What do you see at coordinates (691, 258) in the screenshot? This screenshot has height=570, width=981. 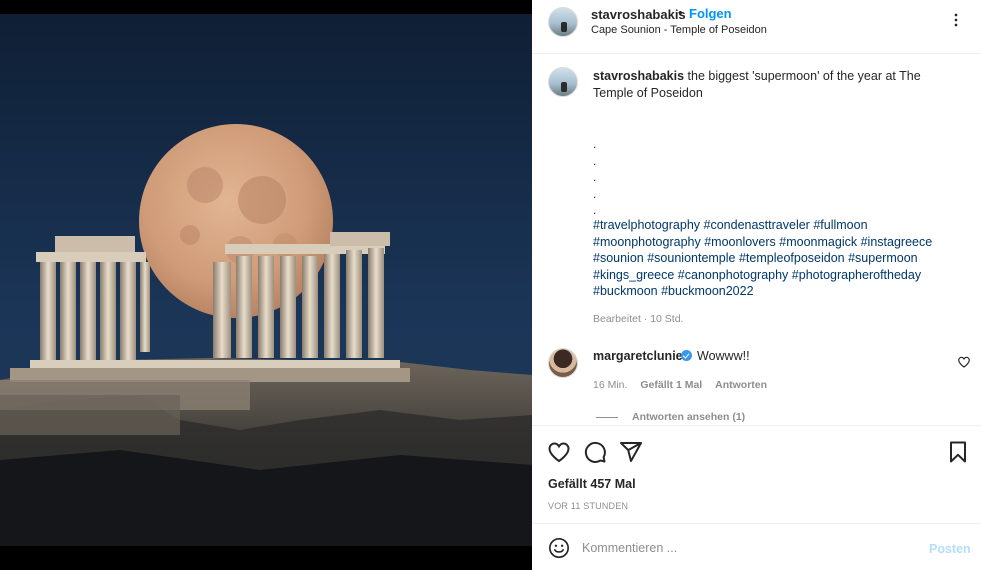 I see `hashtag-link: #souniontemple` at bounding box center [691, 258].